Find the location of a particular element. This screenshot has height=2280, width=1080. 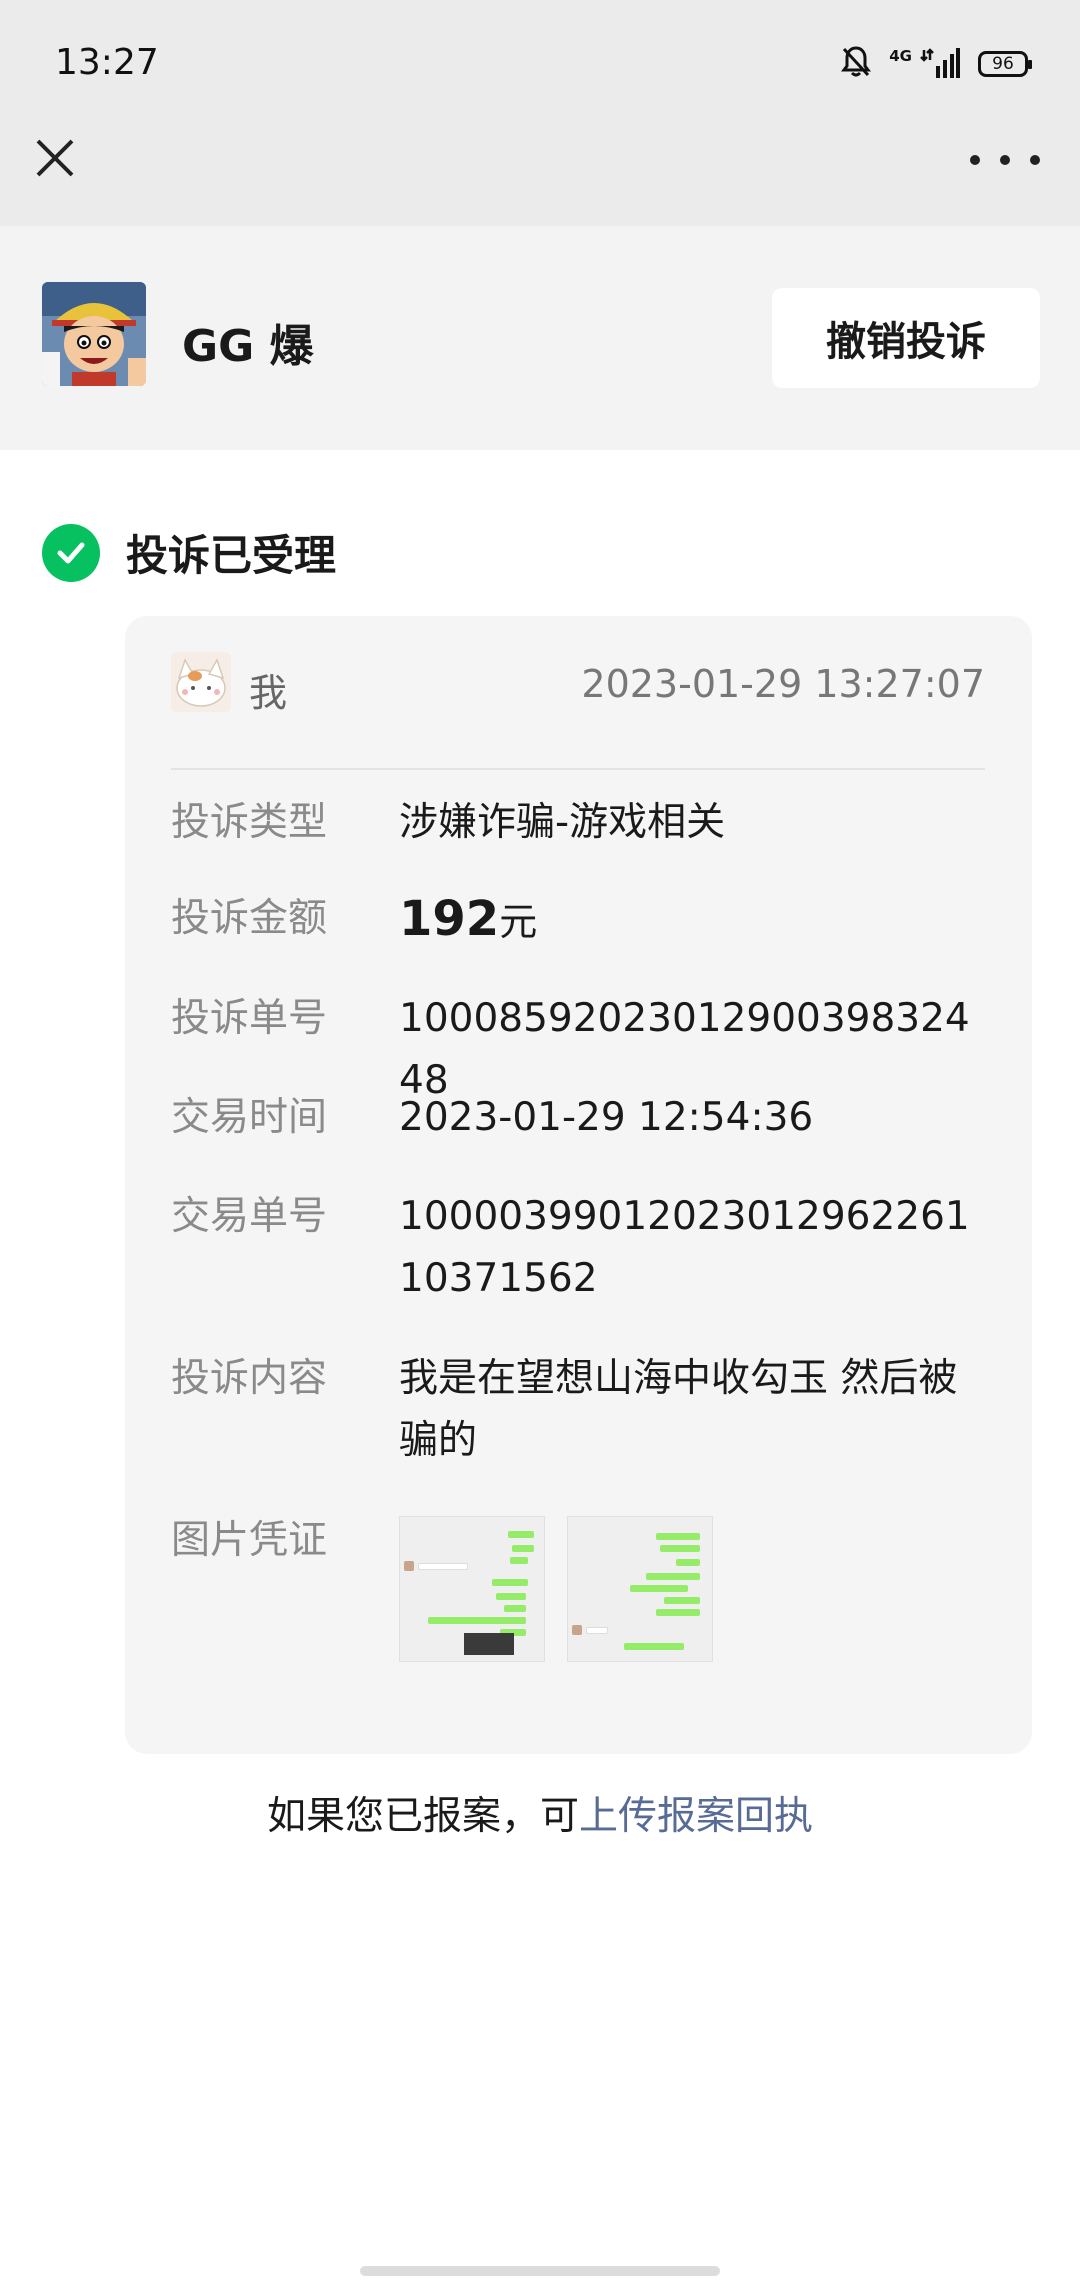

mute-bell-icon is located at coordinates (856, 64).